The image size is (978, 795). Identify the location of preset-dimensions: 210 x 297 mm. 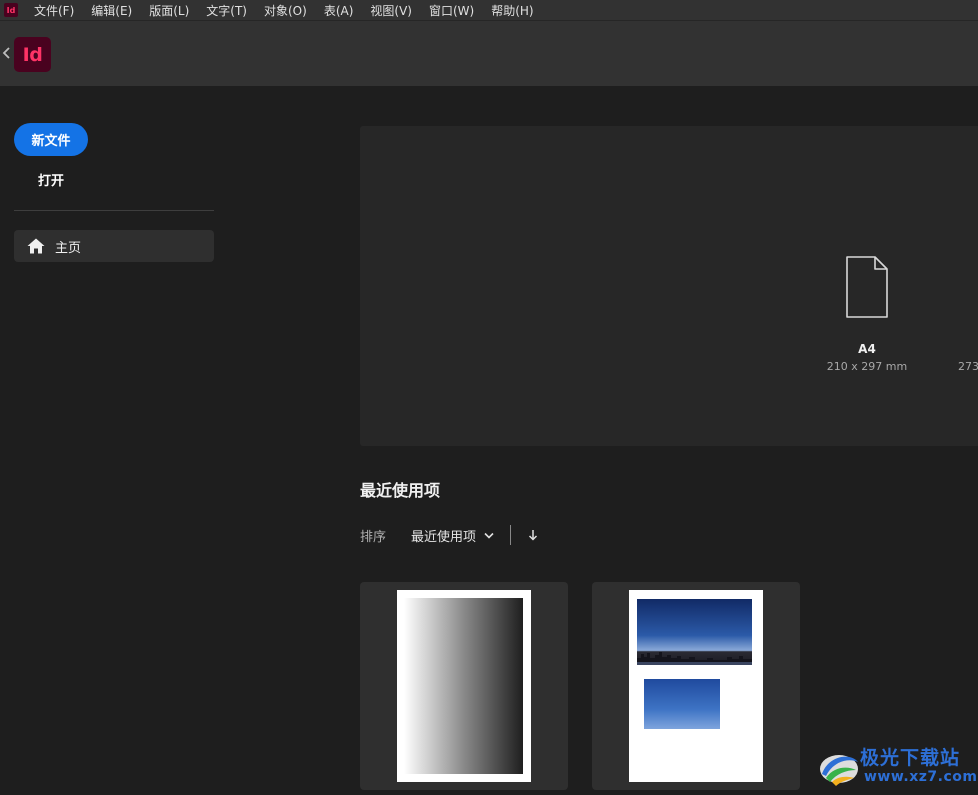
(867, 366).